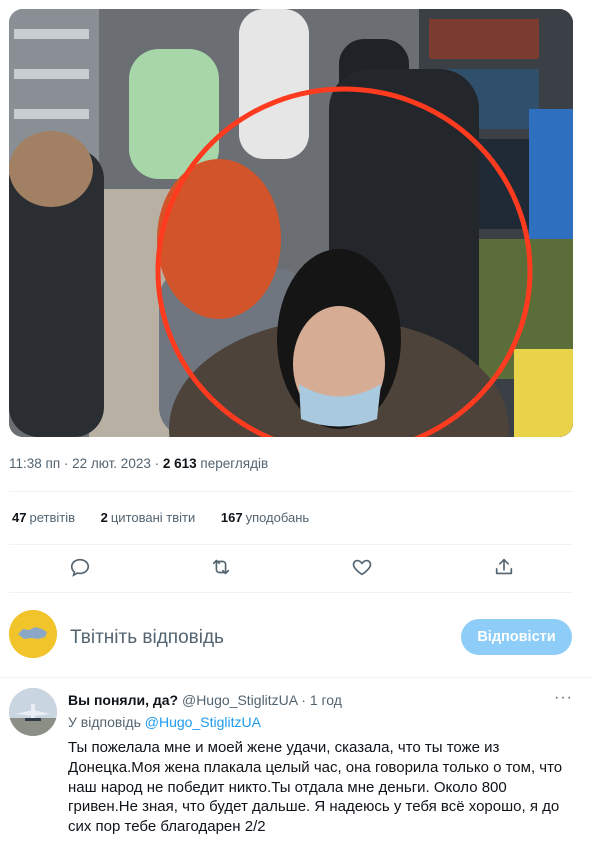 The width and height of the screenshot is (591, 844). Describe the element at coordinates (505, 568) in the screenshot. I see `share-icon` at that location.